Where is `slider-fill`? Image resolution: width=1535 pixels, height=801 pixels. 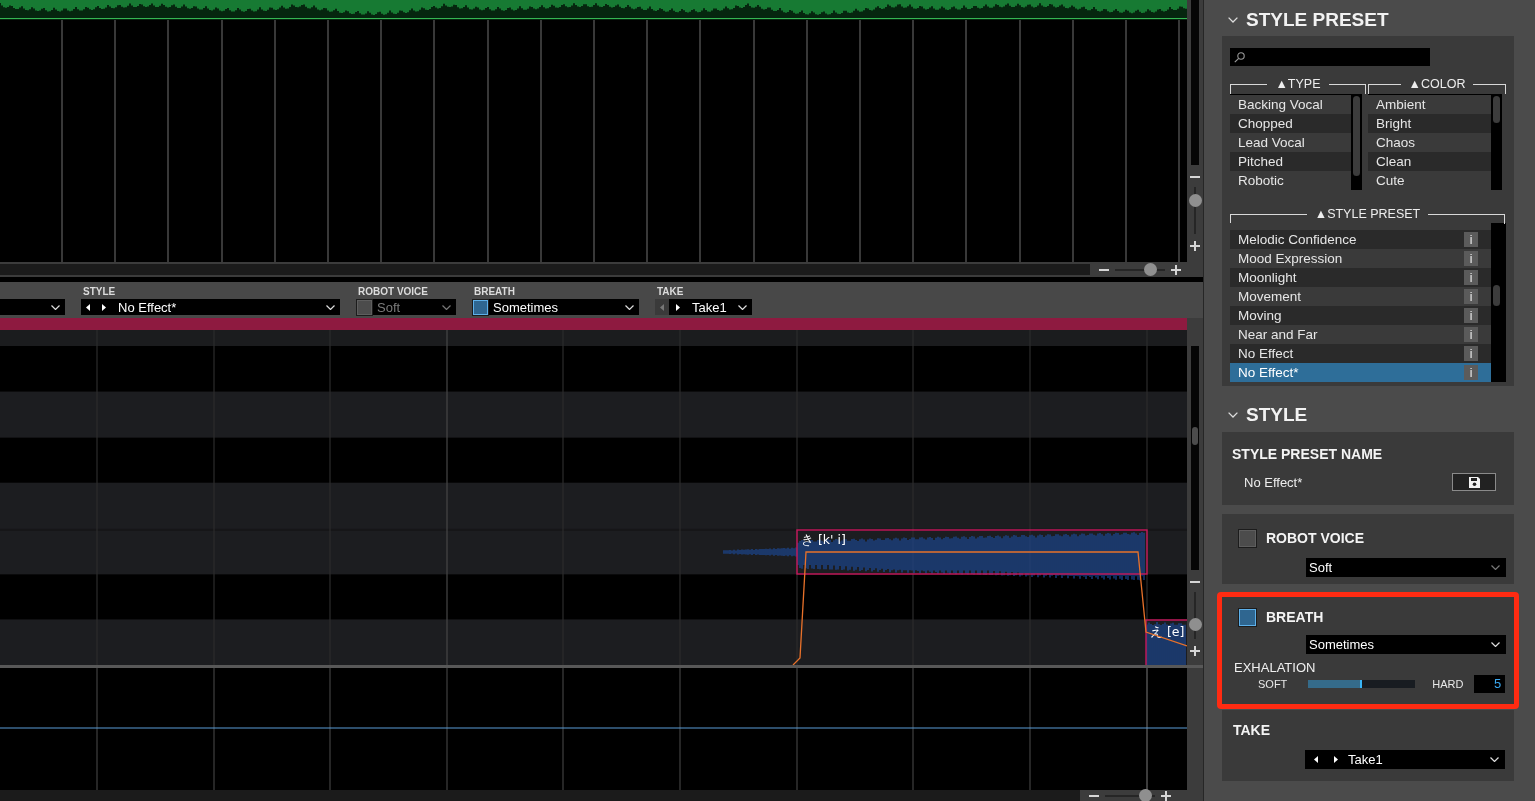
slider-fill is located at coordinates (1335, 684).